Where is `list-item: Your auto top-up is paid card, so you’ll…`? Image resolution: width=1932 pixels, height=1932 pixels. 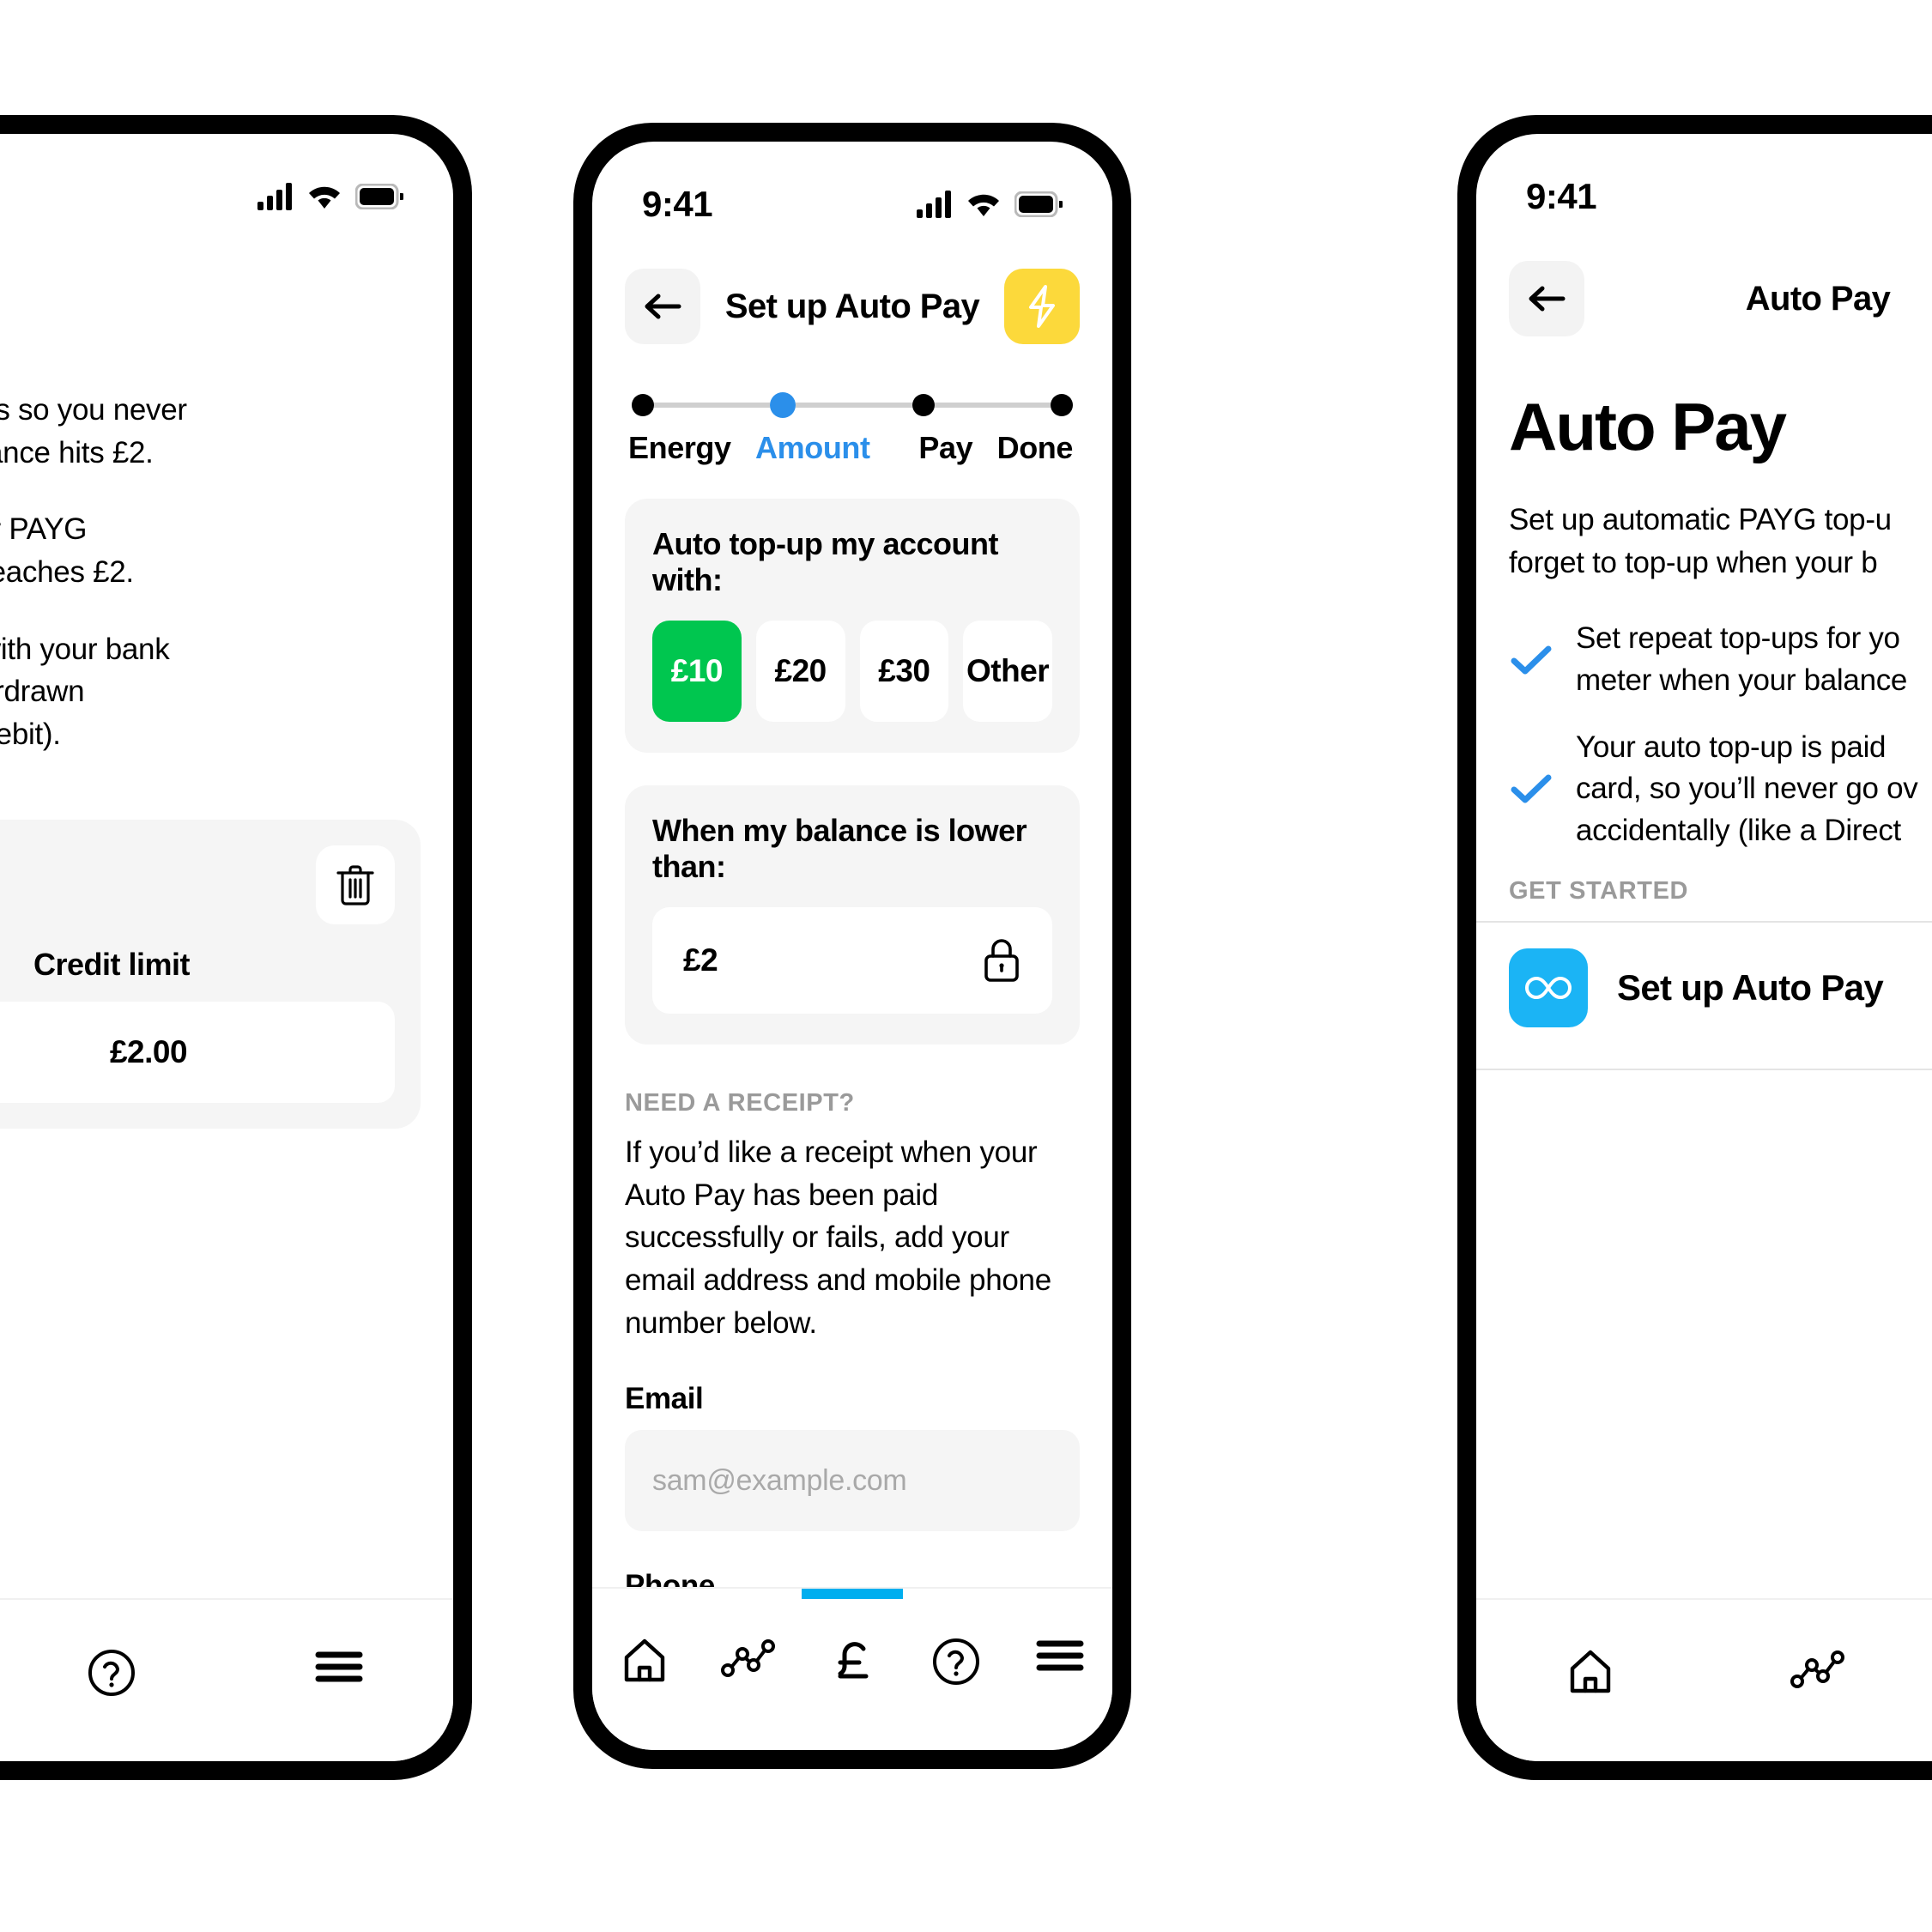 list-item: Your auto top-up is paid card, so you’ll… is located at coordinates (1721, 789).